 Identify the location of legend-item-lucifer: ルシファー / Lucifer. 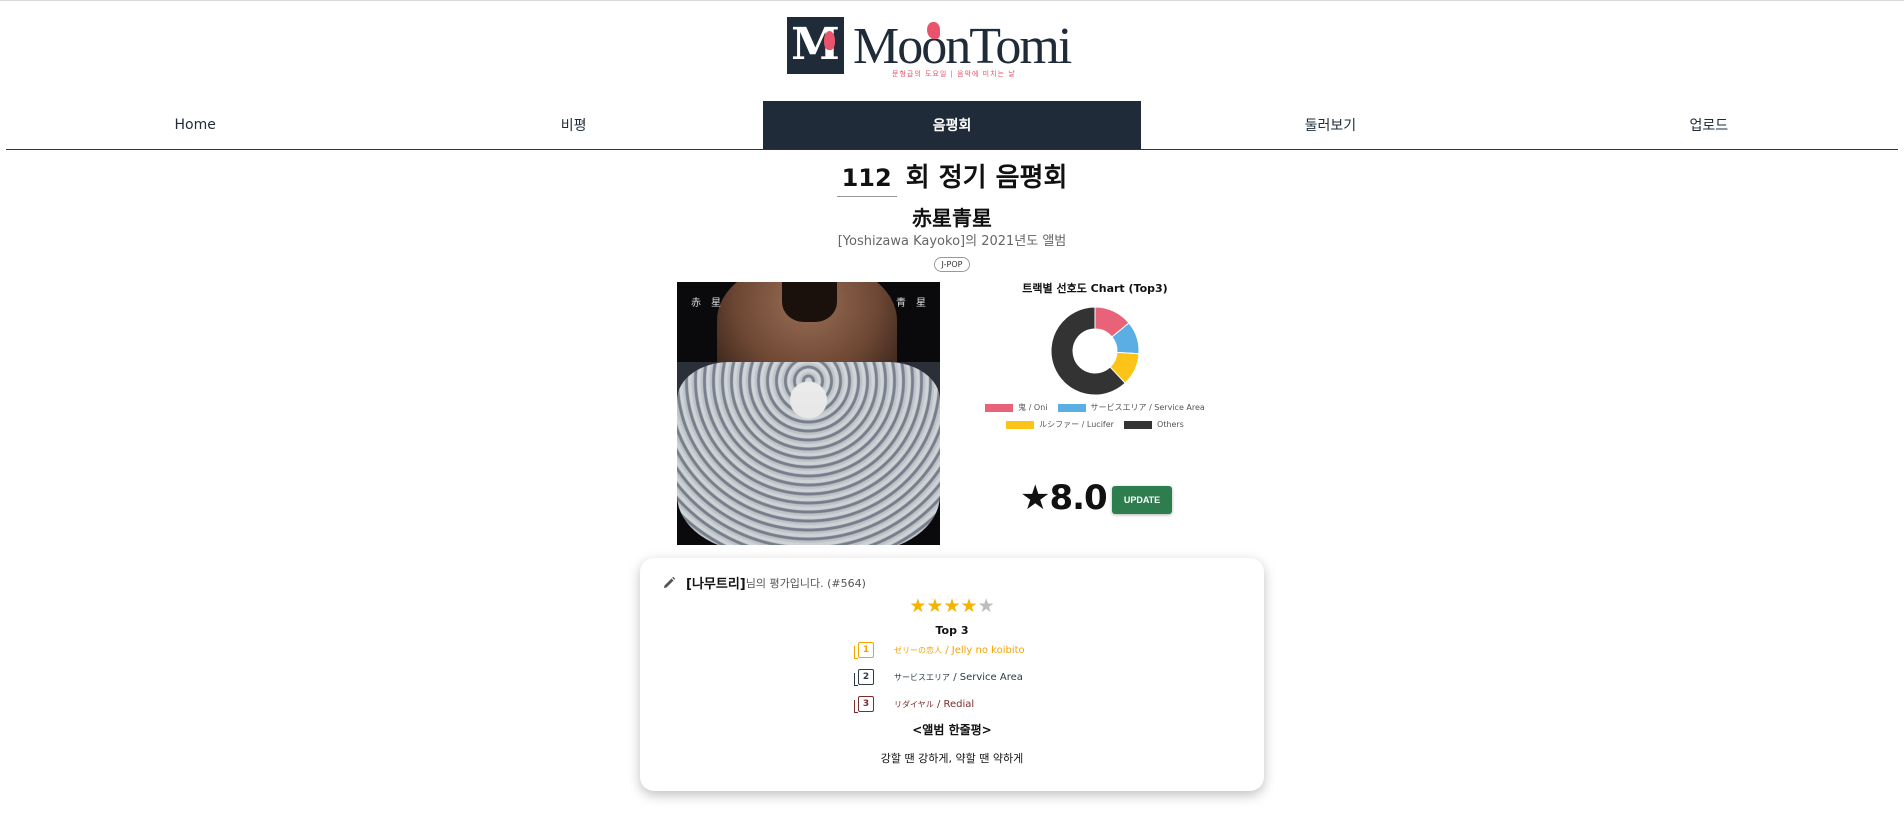
(1060, 424).